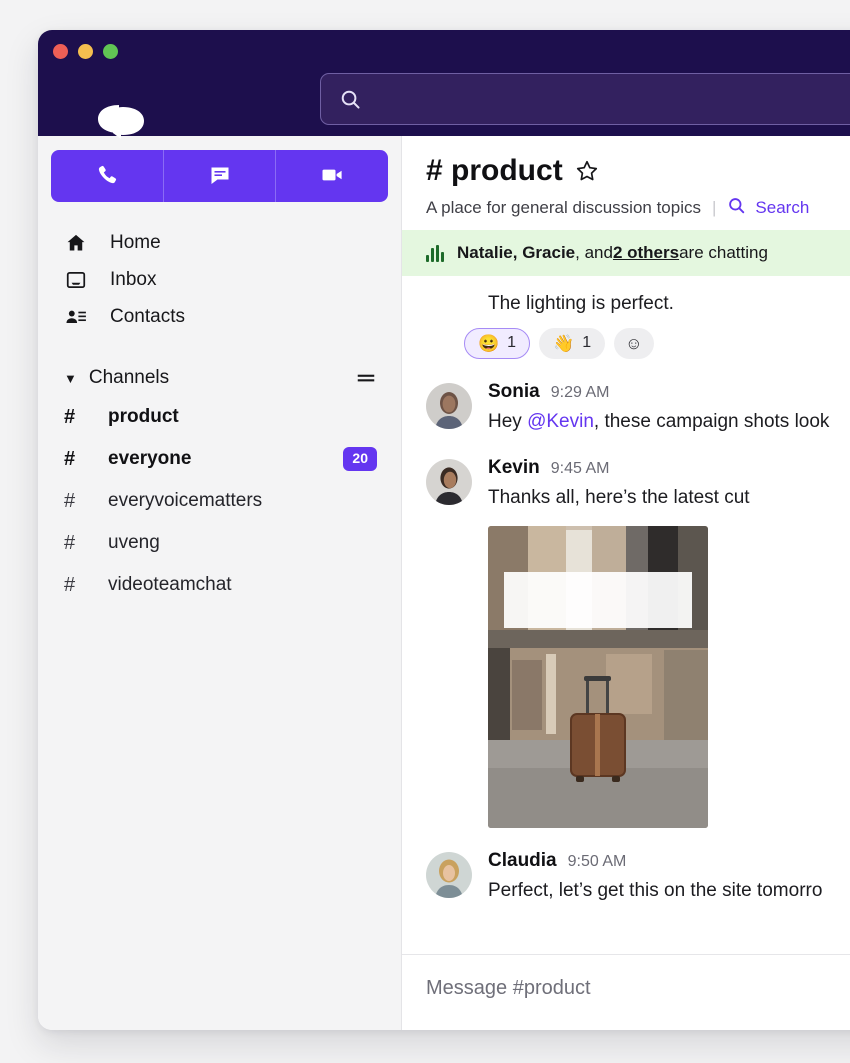  I want to click on message-partial-top: The lighting is perfect., so click(626, 304).